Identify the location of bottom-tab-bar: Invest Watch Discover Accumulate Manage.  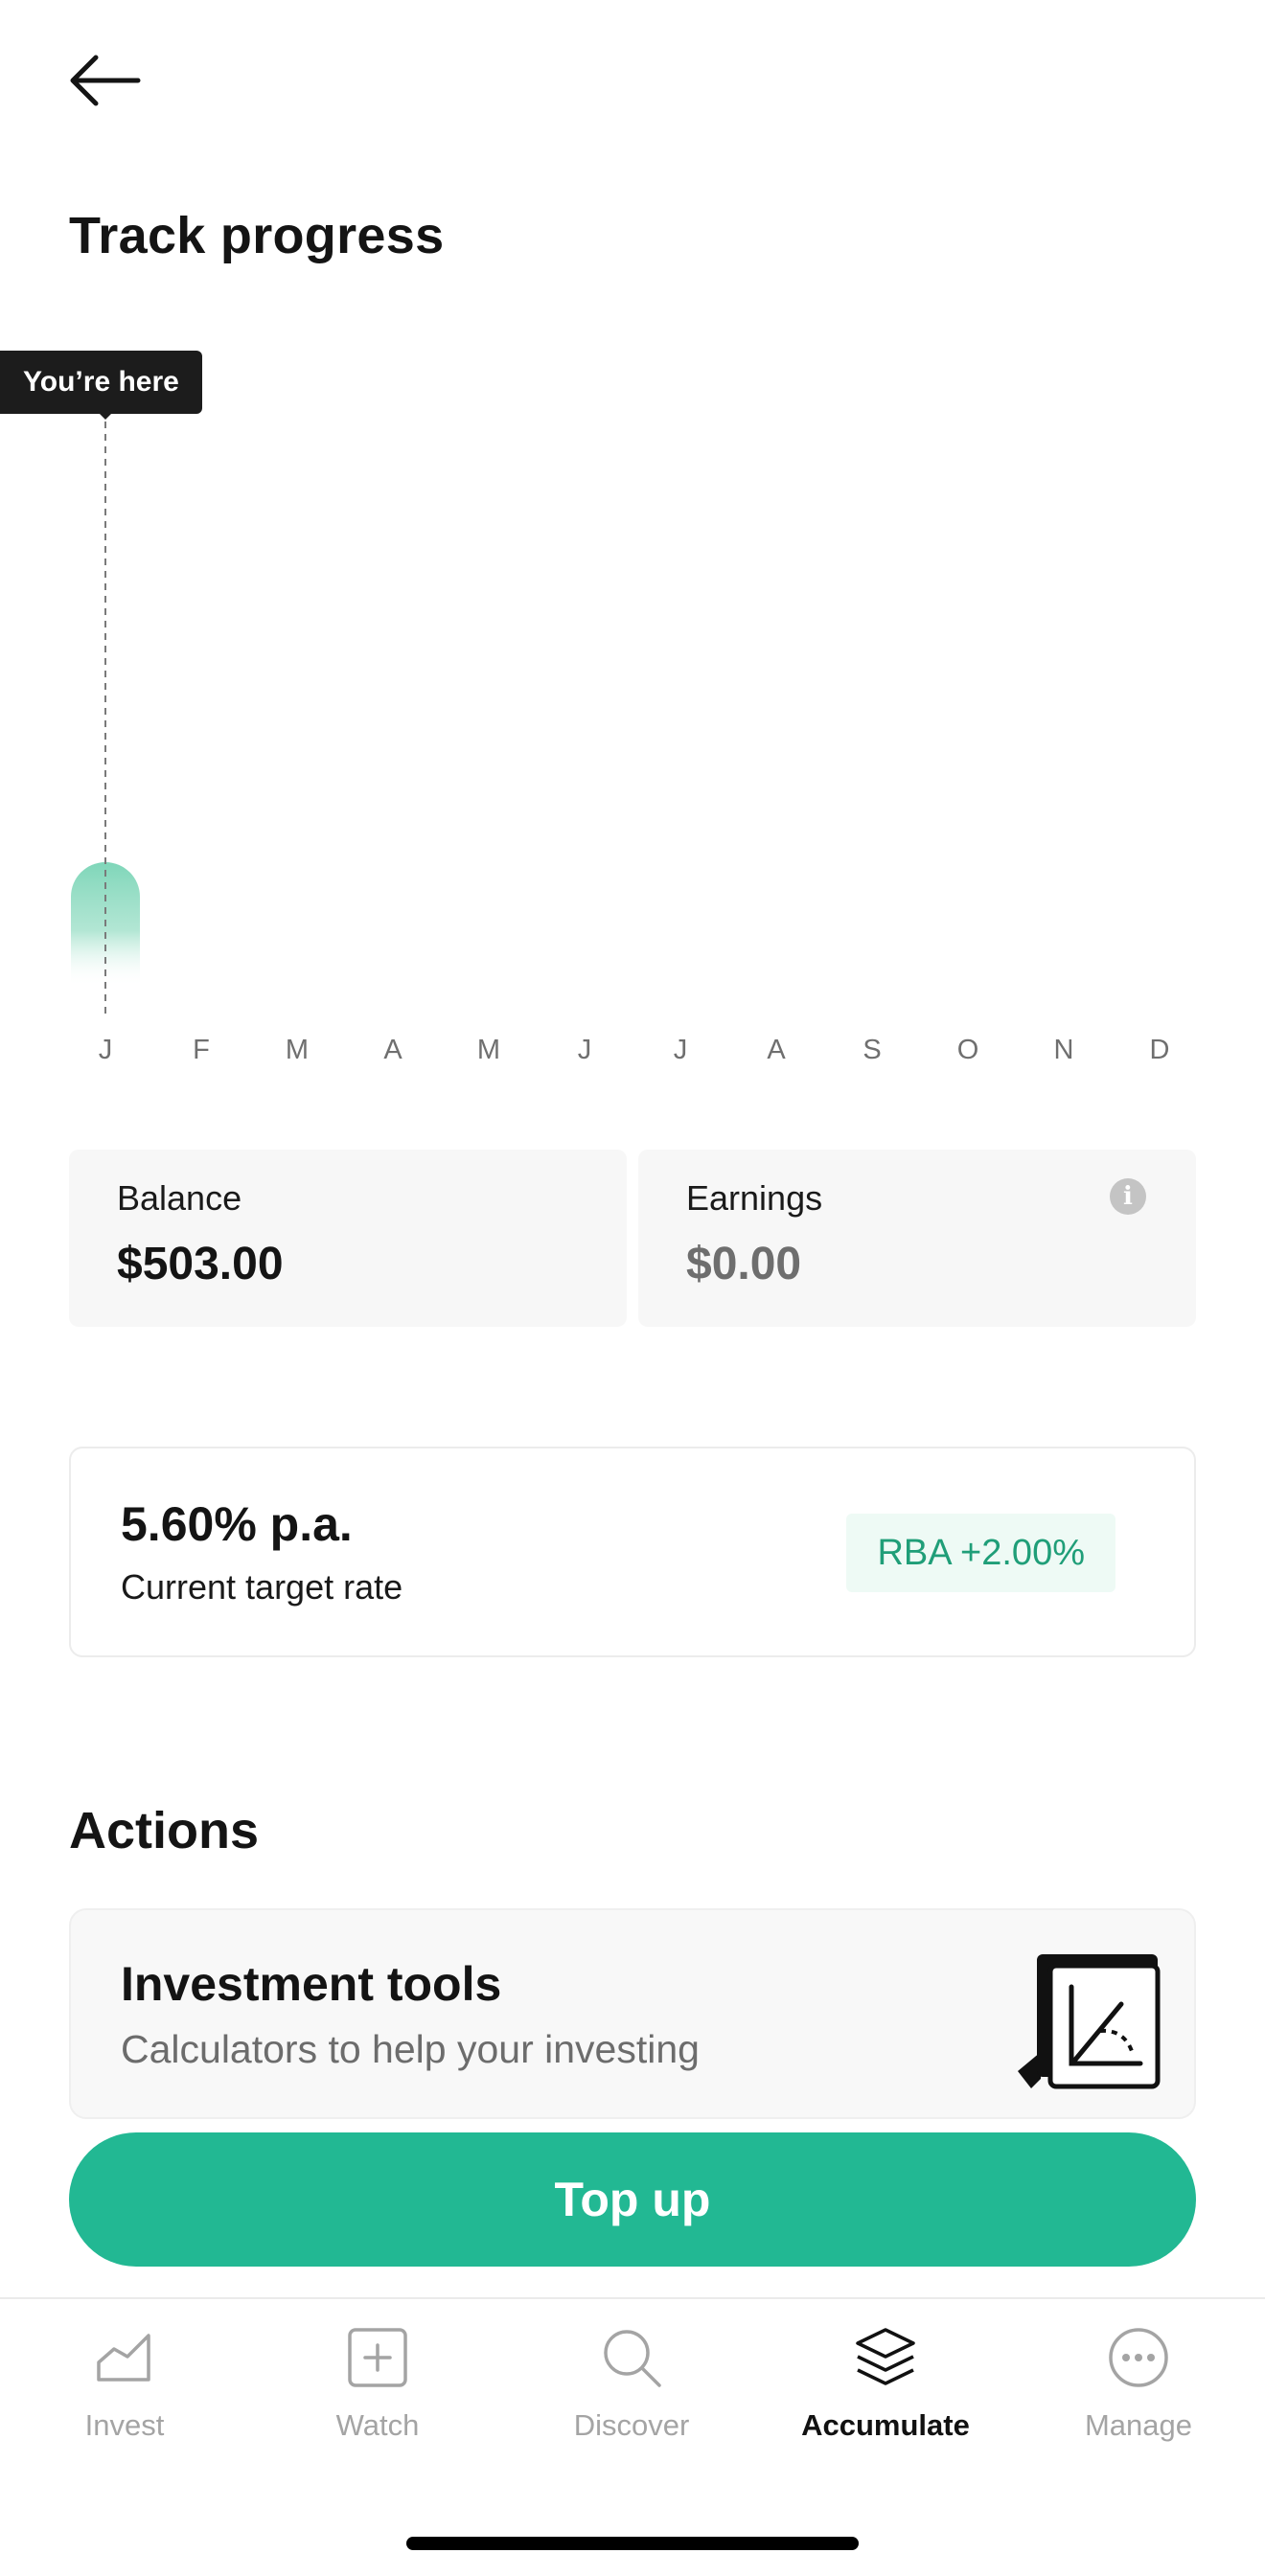
(632, 2436).